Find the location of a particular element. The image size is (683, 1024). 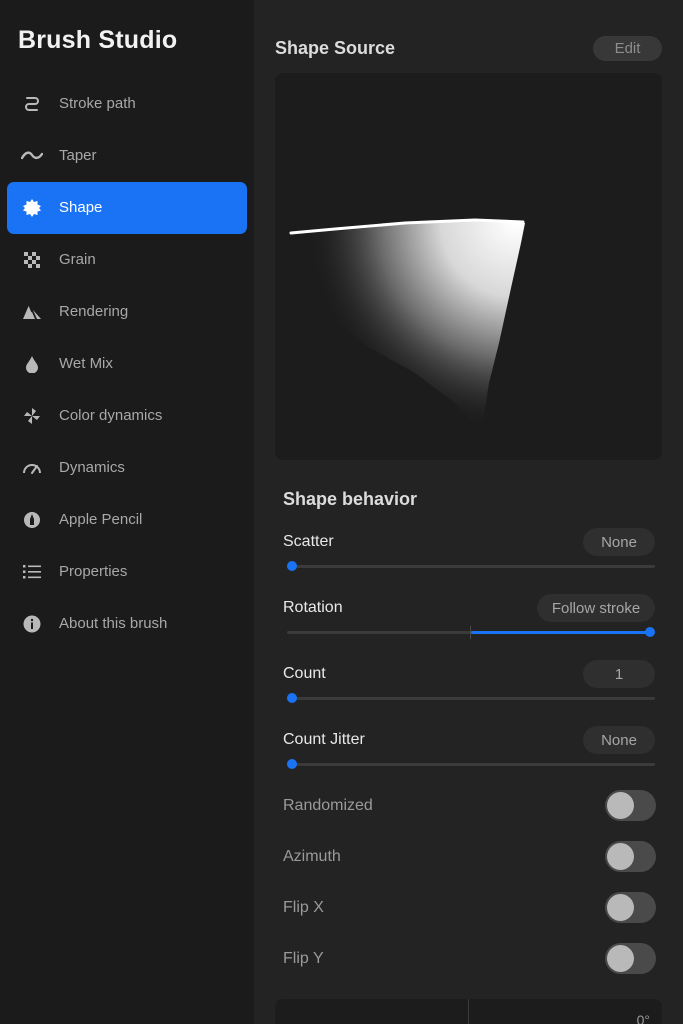

sidebar-item-label: Stroke path is located at coordinates (97, 103).